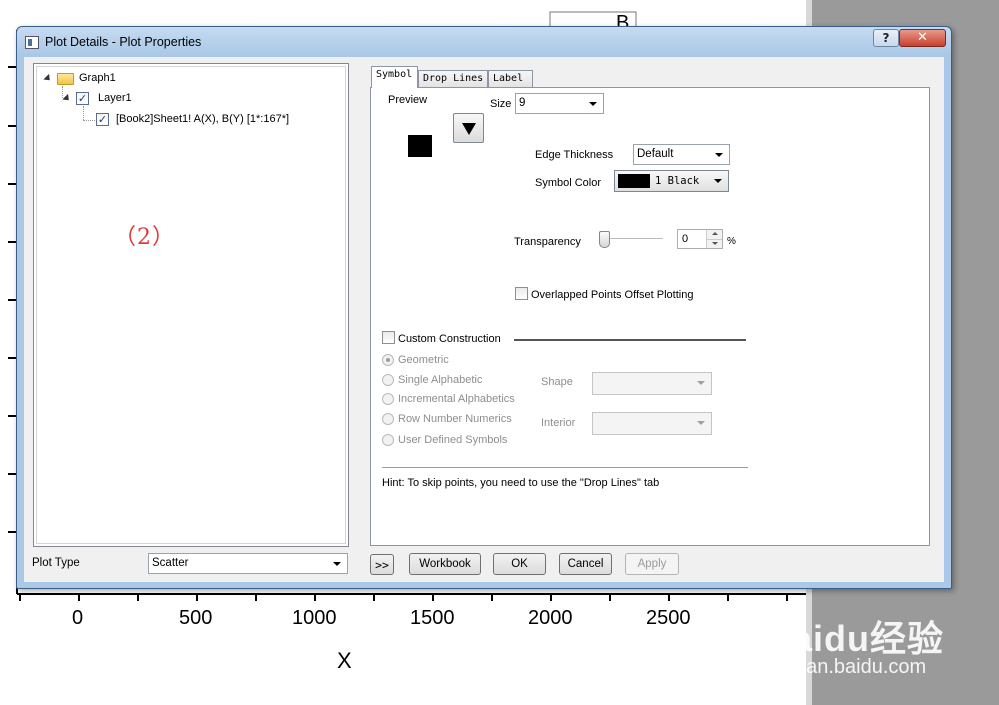 This screenshot has height=705, width=999. I want to click on apply-button: Apply, so click(652, 564).